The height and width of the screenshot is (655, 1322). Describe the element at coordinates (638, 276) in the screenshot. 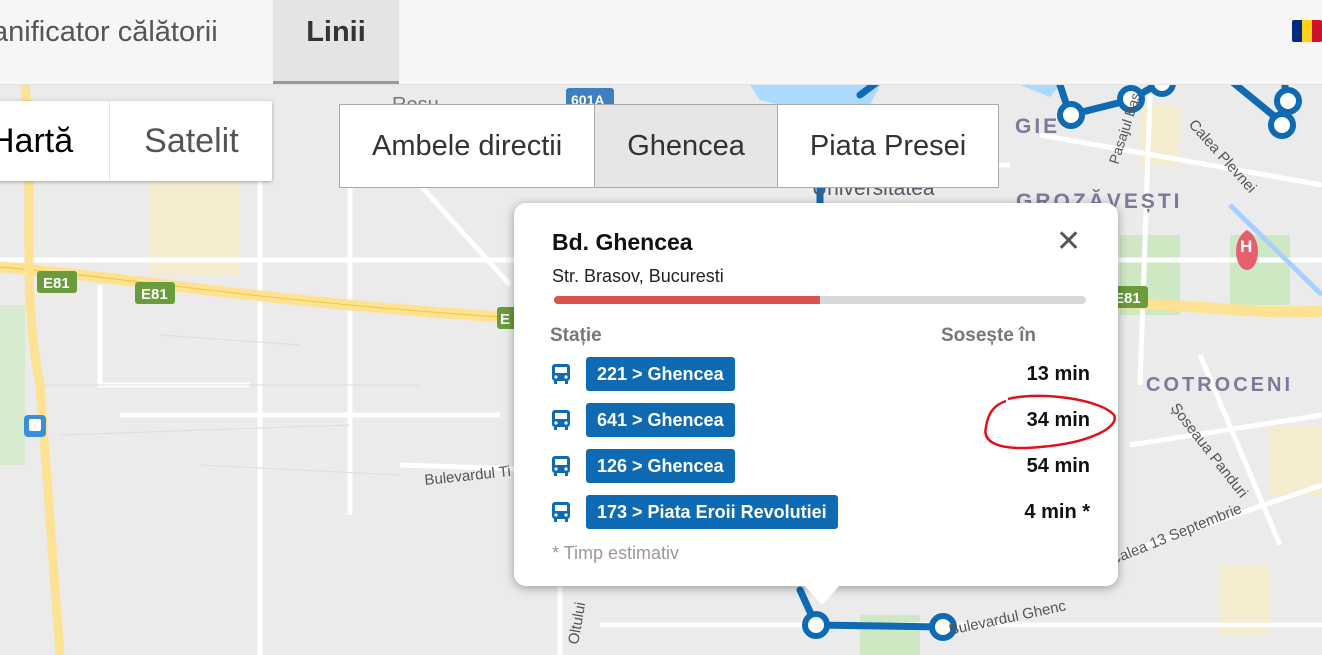

I see `station-address: Str. Brasov, Bucuresti` at that location.